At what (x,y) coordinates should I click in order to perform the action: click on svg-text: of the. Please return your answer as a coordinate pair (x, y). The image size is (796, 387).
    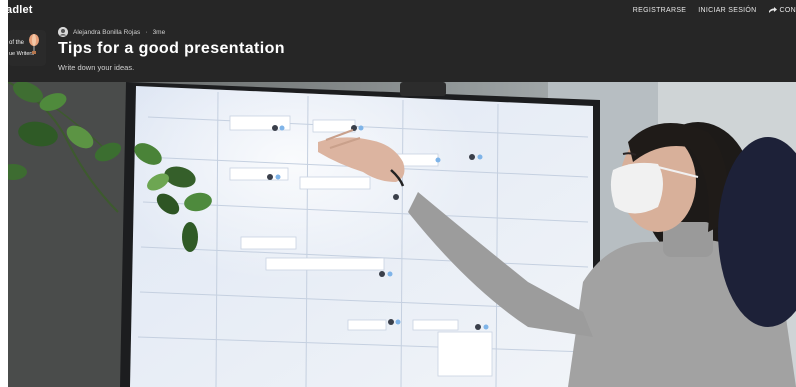
    Looking at the image, I should click on (17, 43).